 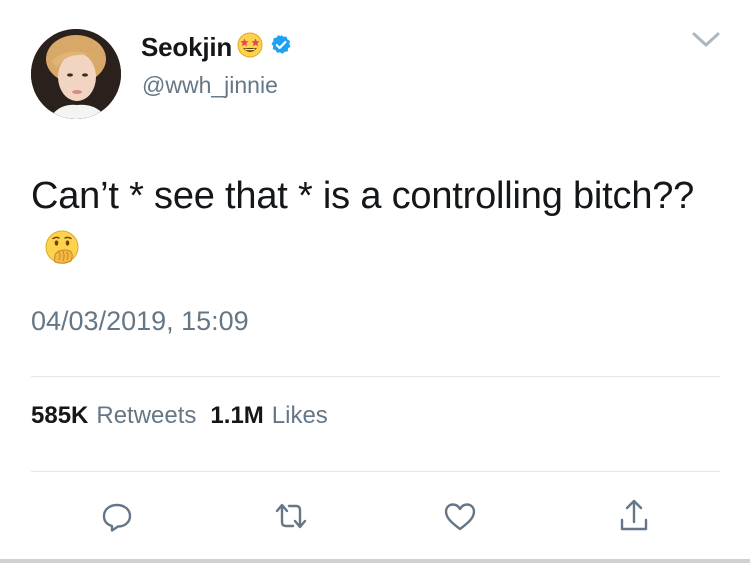 I want to click on engagement-stats: 585K Retweets 1.1M Likes, so click(x=182, y=416).